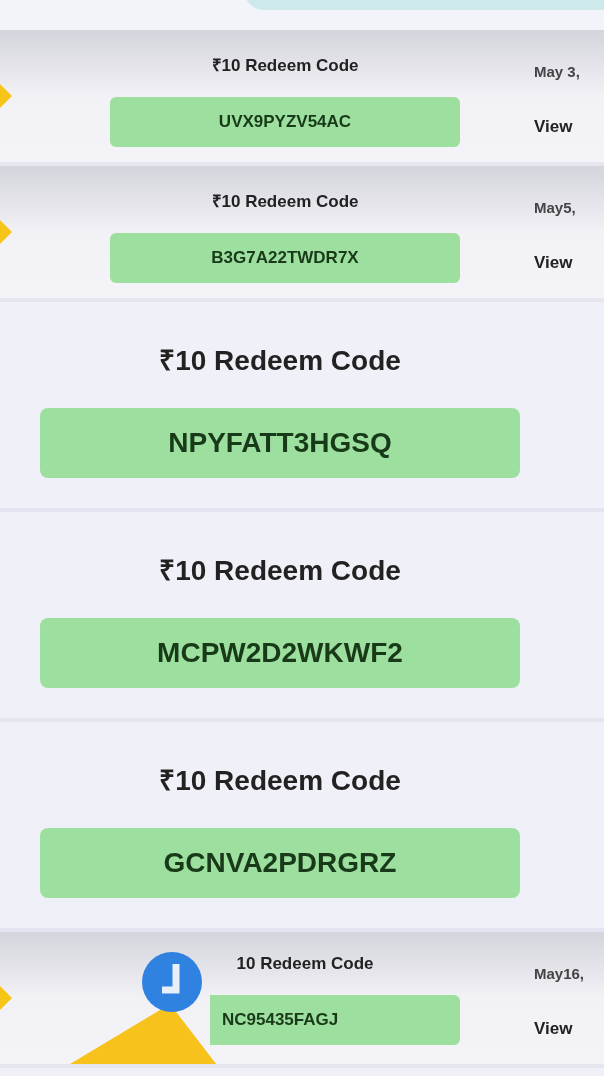  What do you see at coordinates (557, 72) in the screenshot?
I see `date-label: May 3,` at bounding box center [557, 72].